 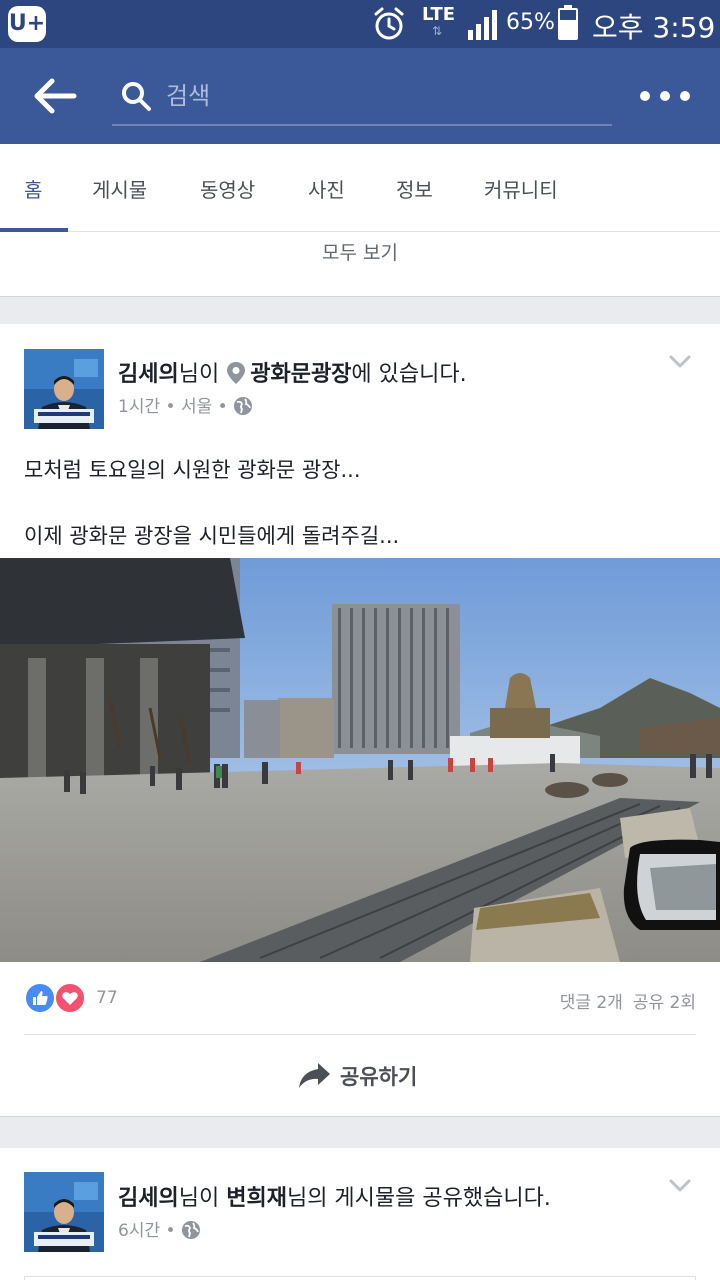 I want to click on search-icon, so click(x=136, y=96).